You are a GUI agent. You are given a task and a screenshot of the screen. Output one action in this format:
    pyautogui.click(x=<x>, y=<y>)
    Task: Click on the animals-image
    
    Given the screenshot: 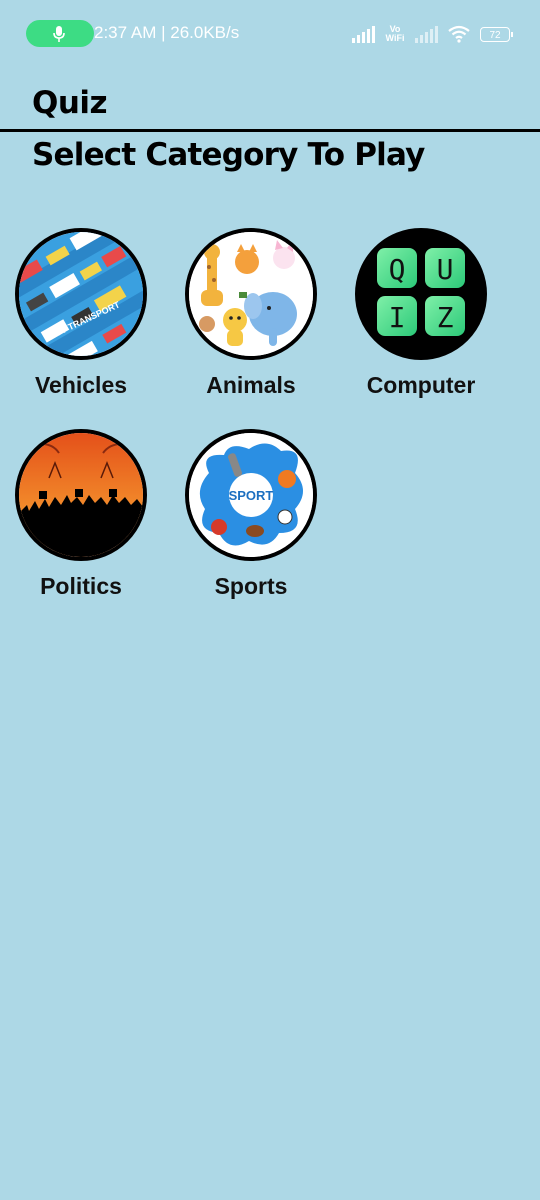 What is the action you would take?
    pyautogui.click(x=251, y=294)
    